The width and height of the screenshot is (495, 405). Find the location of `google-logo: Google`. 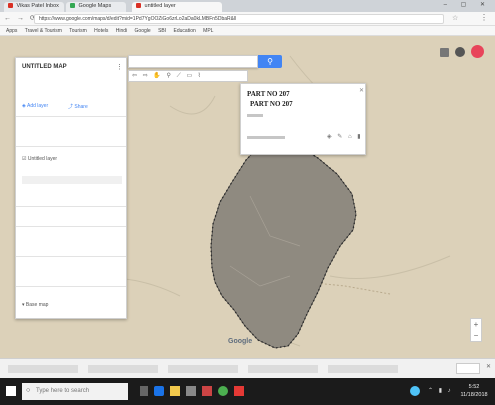

google-logo: Google is located at coordinates (240, 341).